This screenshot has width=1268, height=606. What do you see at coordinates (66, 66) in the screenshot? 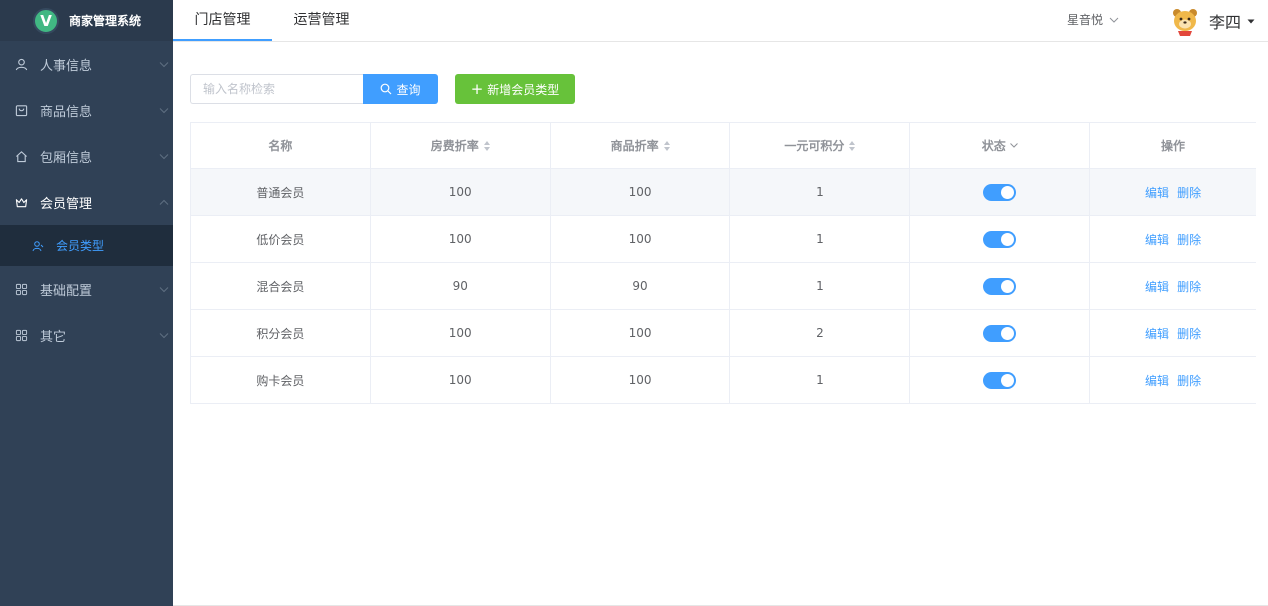
I see `sidebar-item-label: 人事信息` at bounding box center [66, 66].